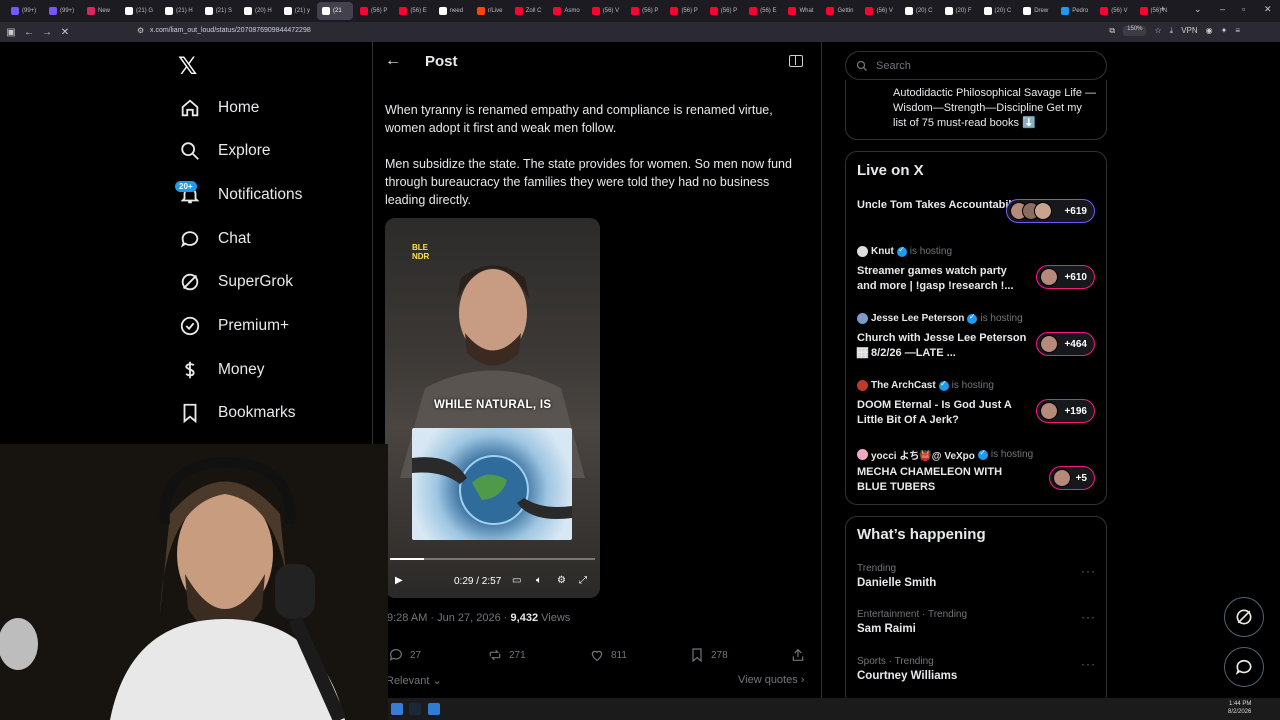  Describe the element at coordinates (65, 32) in the screenshot. I see `stop-icon: ✕` at that location.